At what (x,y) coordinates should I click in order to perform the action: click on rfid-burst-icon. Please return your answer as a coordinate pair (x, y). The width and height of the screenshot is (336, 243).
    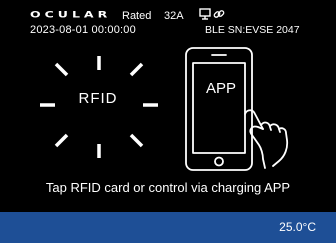
    Looking at the image, I should click on (99, 107).